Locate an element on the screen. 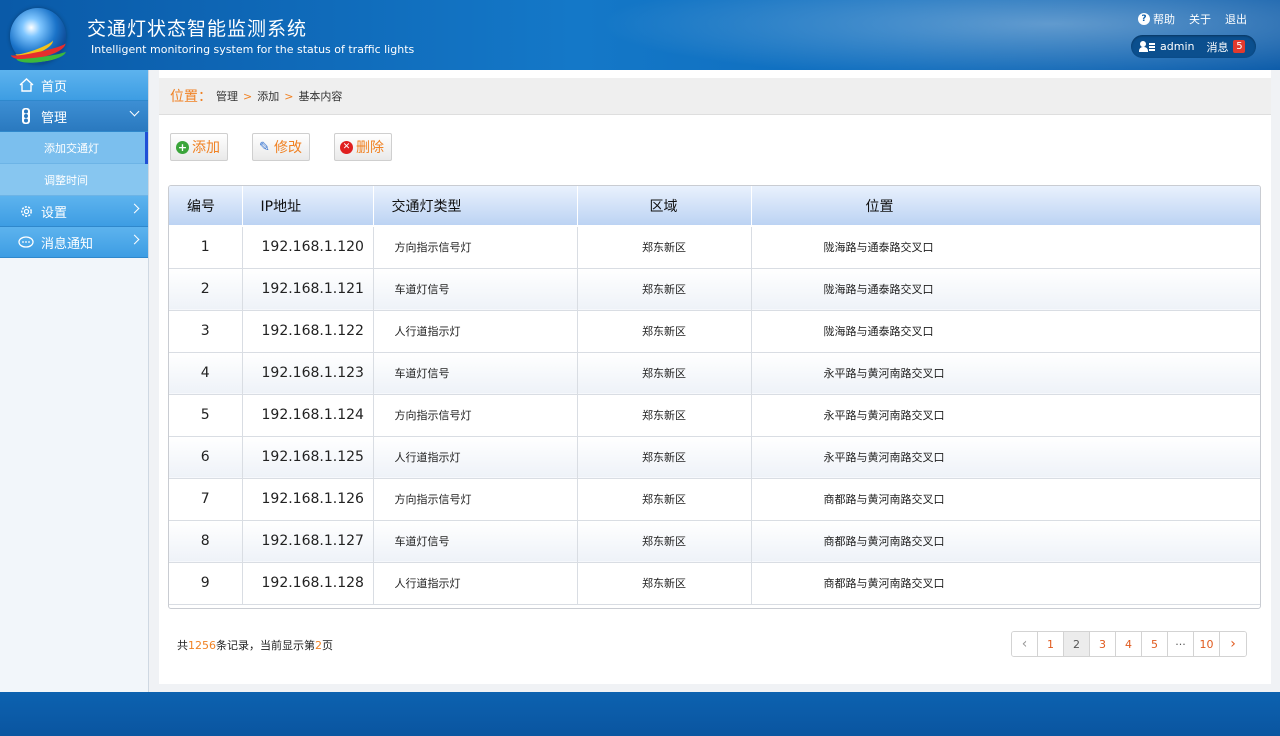 The width and height of the screenshot is (1280, 736). plus-circle-icon: + is located at coordinates (182, 147).